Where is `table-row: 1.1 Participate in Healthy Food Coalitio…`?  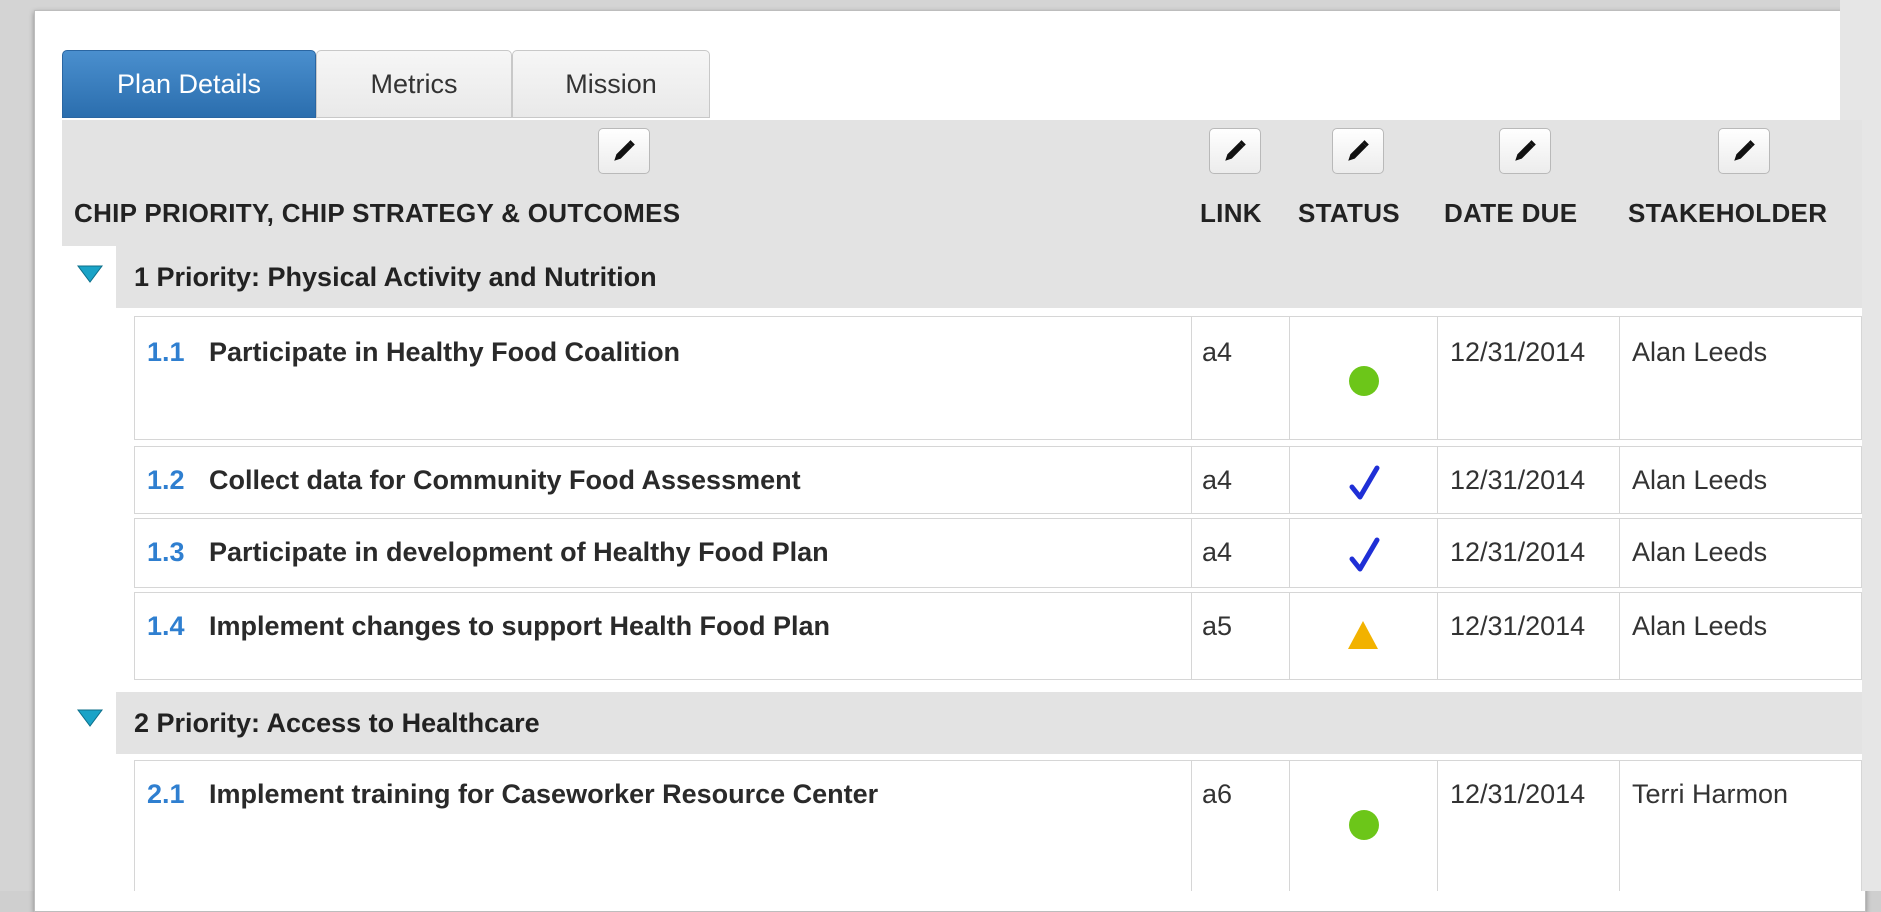
table-row: 1.1 Participate in Healthy Food Coalitio… is located at coordinates (998, 378).